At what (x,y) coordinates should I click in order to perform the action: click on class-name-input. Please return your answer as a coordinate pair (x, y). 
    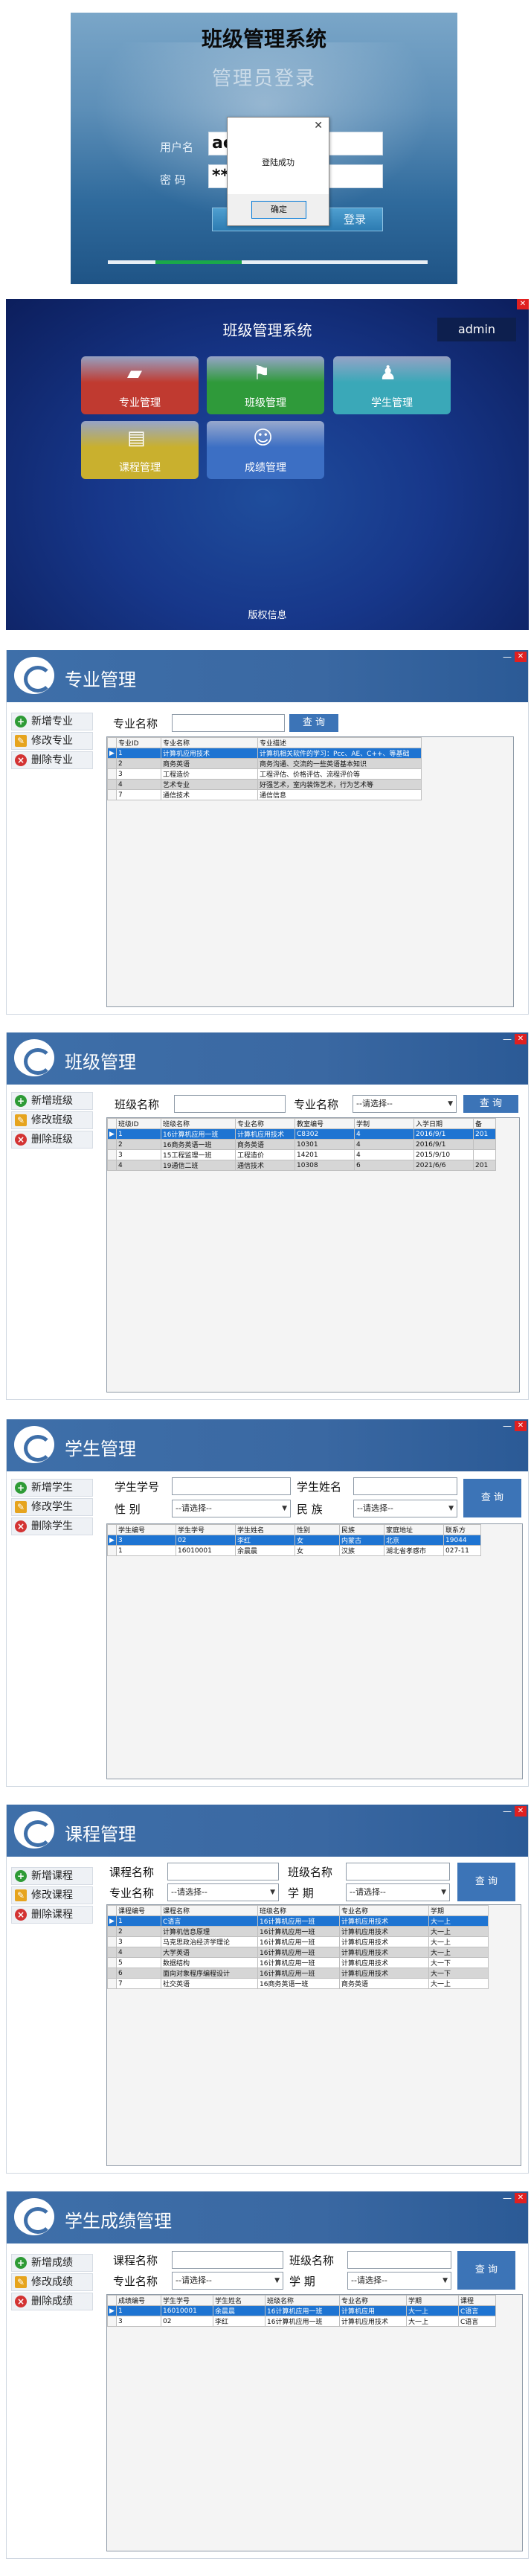
    Looking at the image, I should click on (230, 1104).